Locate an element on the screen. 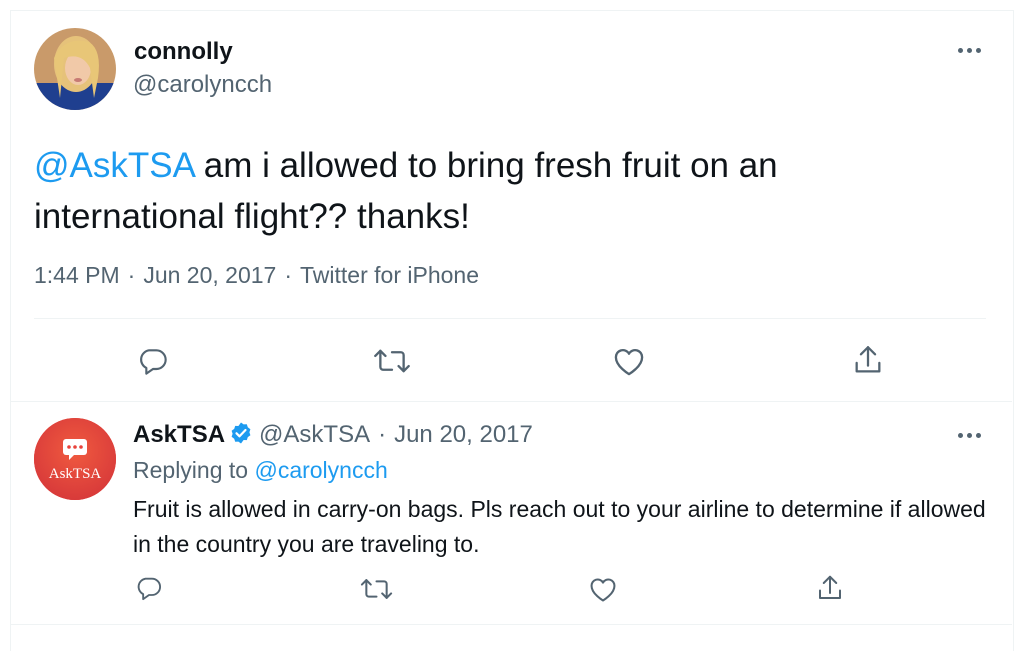  reply-author-avatar: AskTSA is located at coordinates (75, 459).